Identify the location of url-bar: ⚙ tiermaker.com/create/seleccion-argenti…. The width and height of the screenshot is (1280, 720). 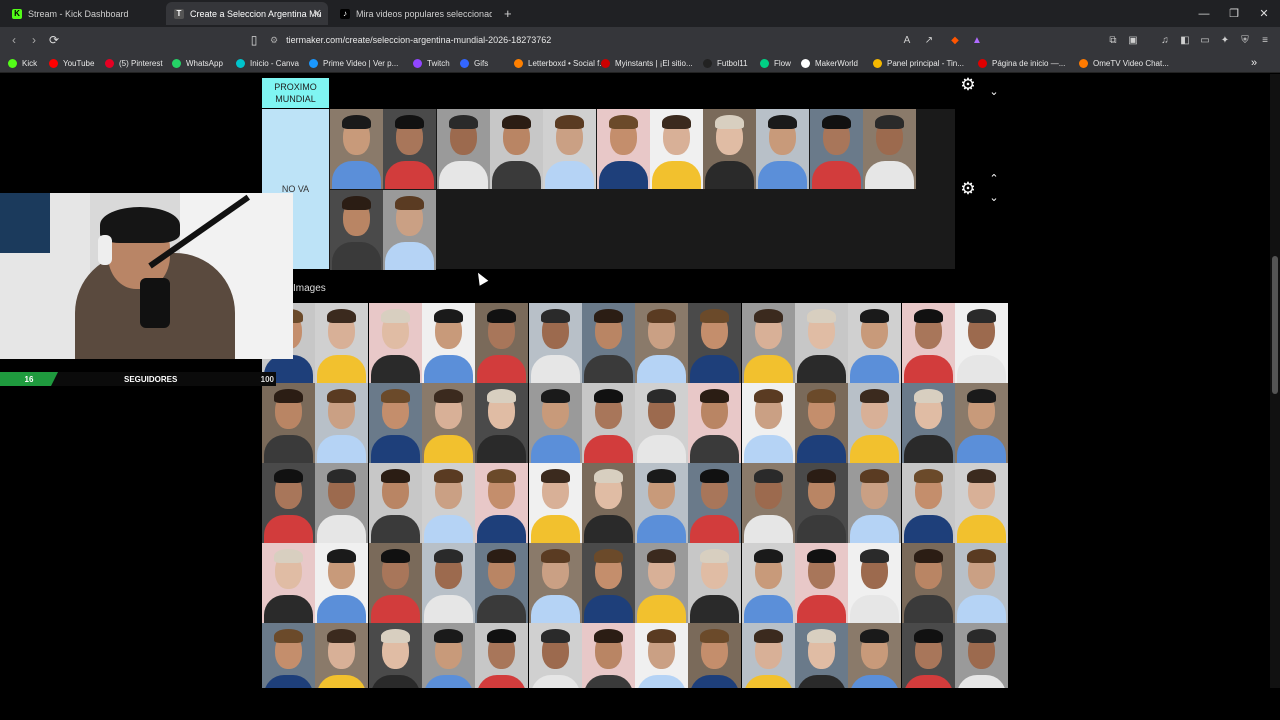
(630, 40).